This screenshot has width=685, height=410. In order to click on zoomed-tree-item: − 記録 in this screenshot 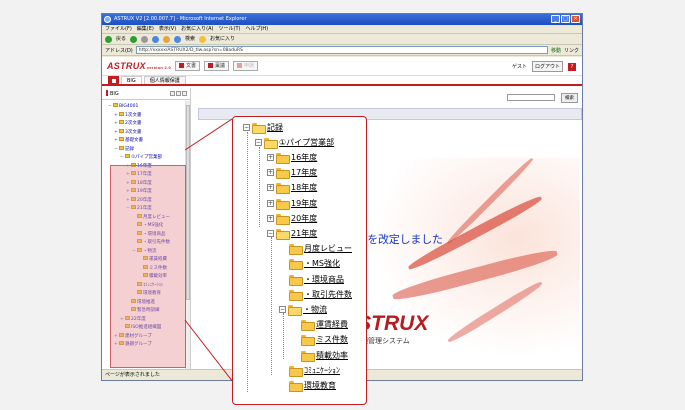, I will do `click(263, 127)`.